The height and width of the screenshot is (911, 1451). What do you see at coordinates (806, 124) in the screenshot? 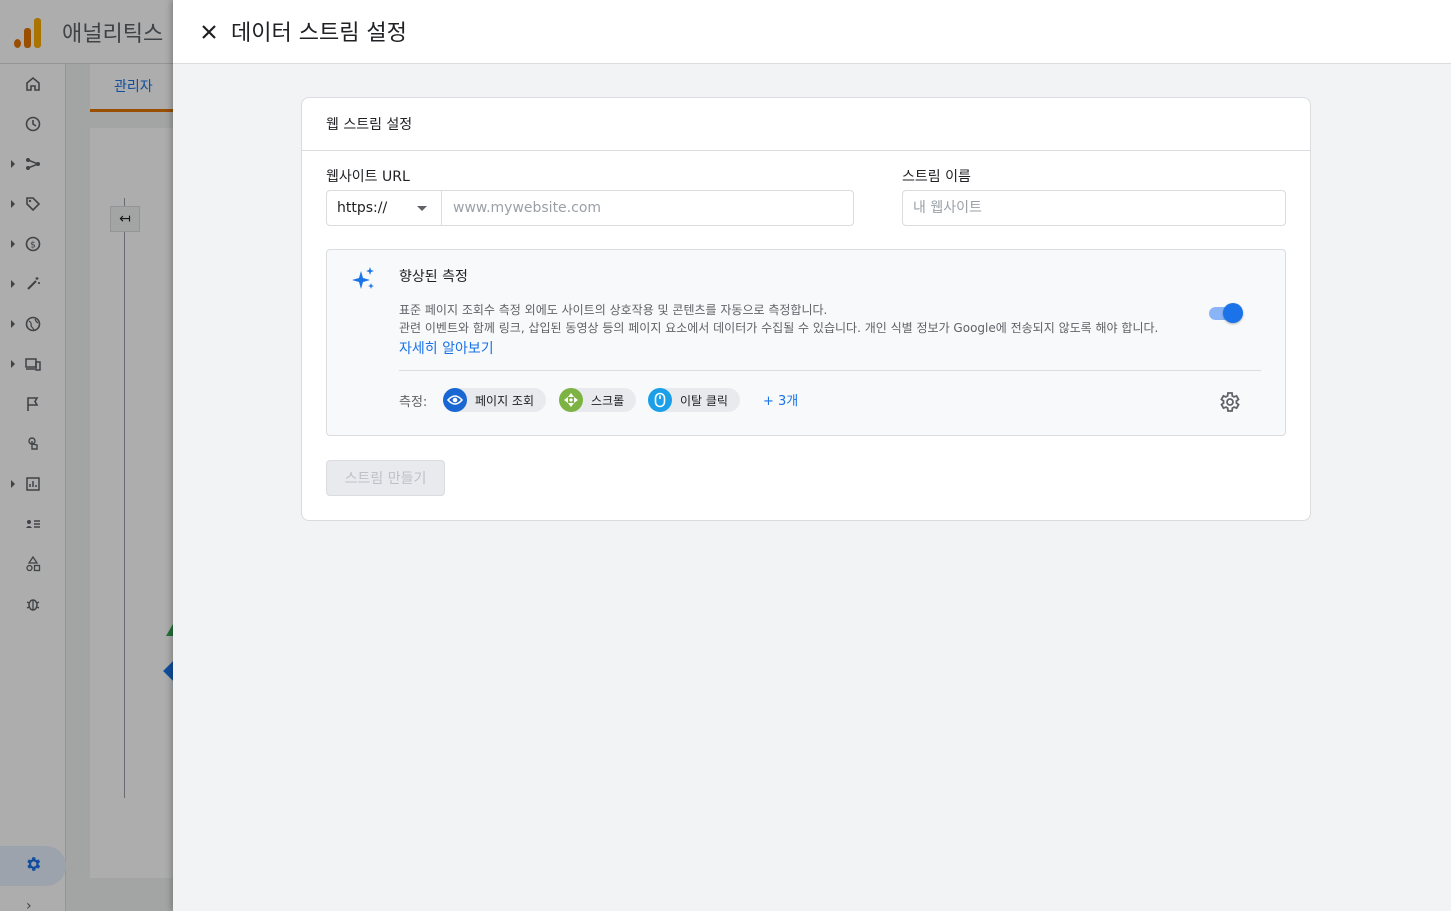
I see `card-header: 웹 스트림 설정` at bounding box center [806, 124].